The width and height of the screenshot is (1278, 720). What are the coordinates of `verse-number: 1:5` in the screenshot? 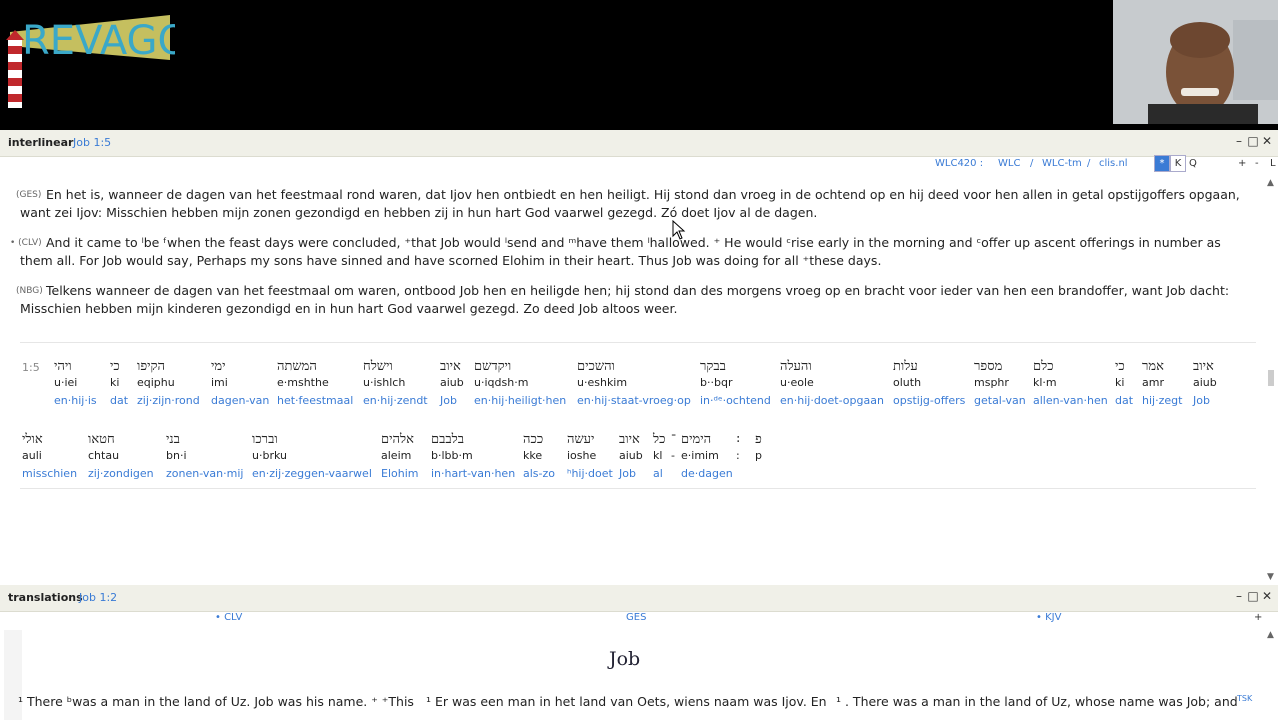 It's located at (31, 367).